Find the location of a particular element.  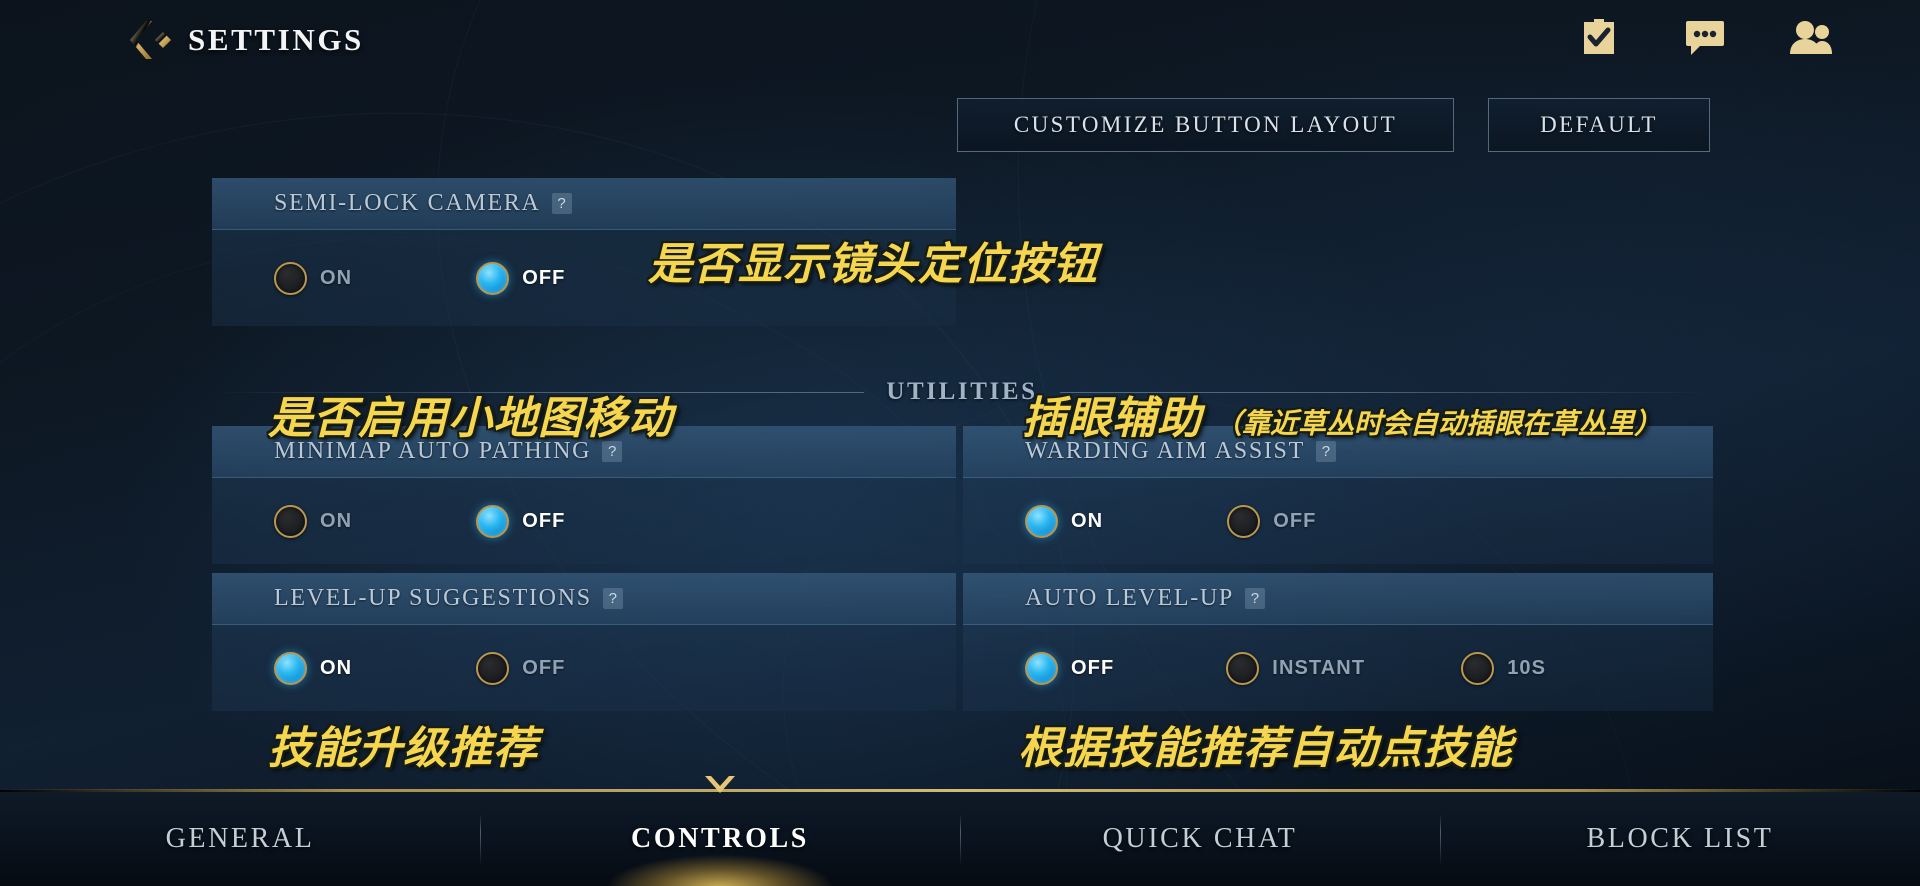

section-label: UTILITIES is located at coordinates (962, 391).